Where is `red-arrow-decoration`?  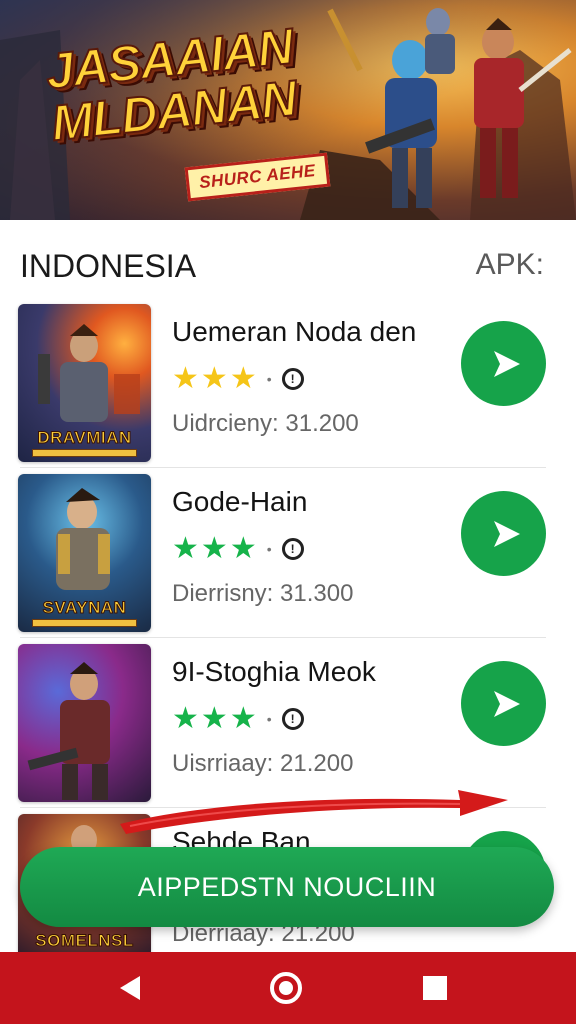
red-arrow-decoration is located at coordinates (314, 812).